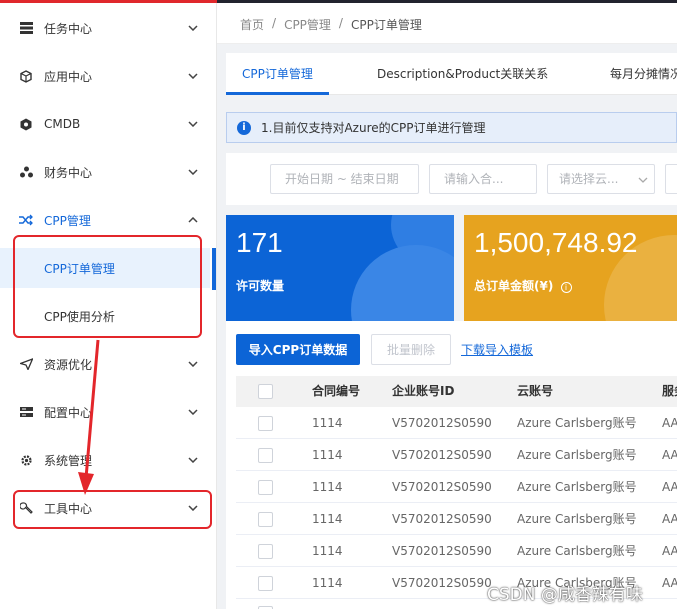  I want to click on sidebar-item-label: 财务中心, so click(68, 172).